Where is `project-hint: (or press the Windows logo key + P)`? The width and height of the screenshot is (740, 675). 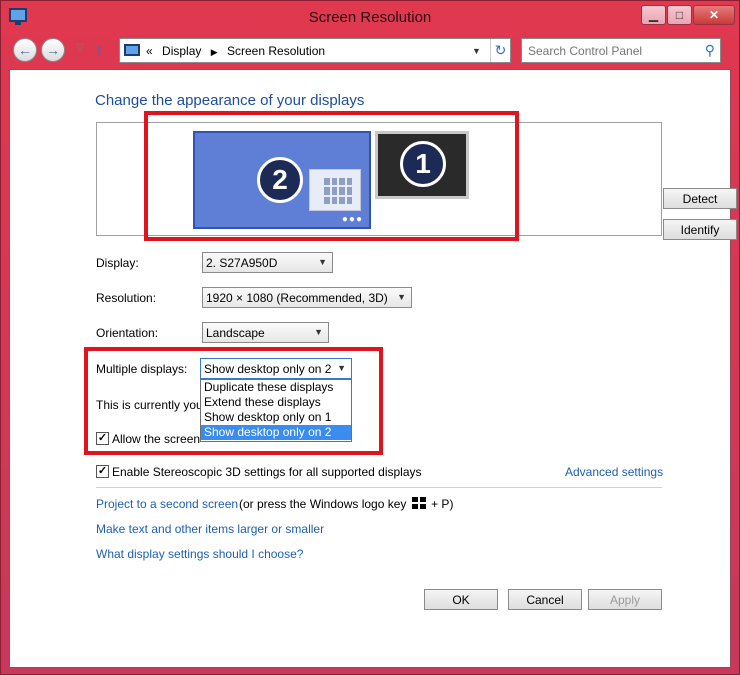
project-hint: (or press the Windows logo key + P) is located at coordinates (346, 504).